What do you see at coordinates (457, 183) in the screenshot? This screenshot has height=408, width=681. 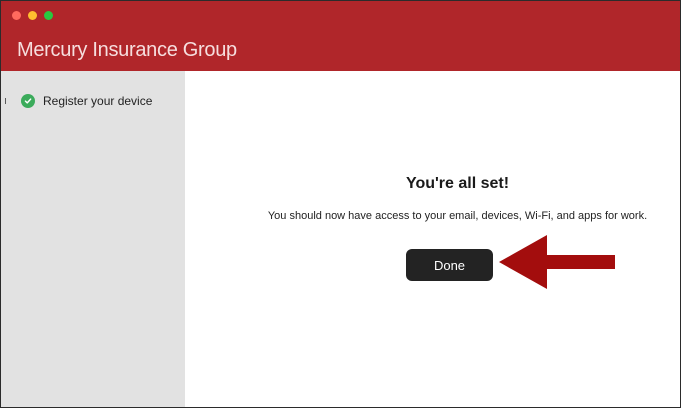 I see `page-title: You're all set!` at bounding box center [457, 183].